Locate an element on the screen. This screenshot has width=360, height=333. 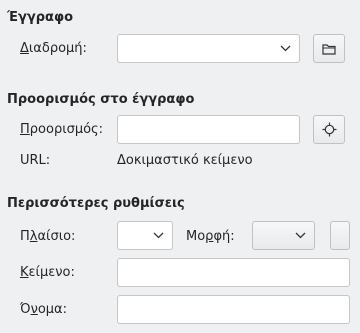
text-label-mnemonic: Κ is located at coordinates (24, 272).